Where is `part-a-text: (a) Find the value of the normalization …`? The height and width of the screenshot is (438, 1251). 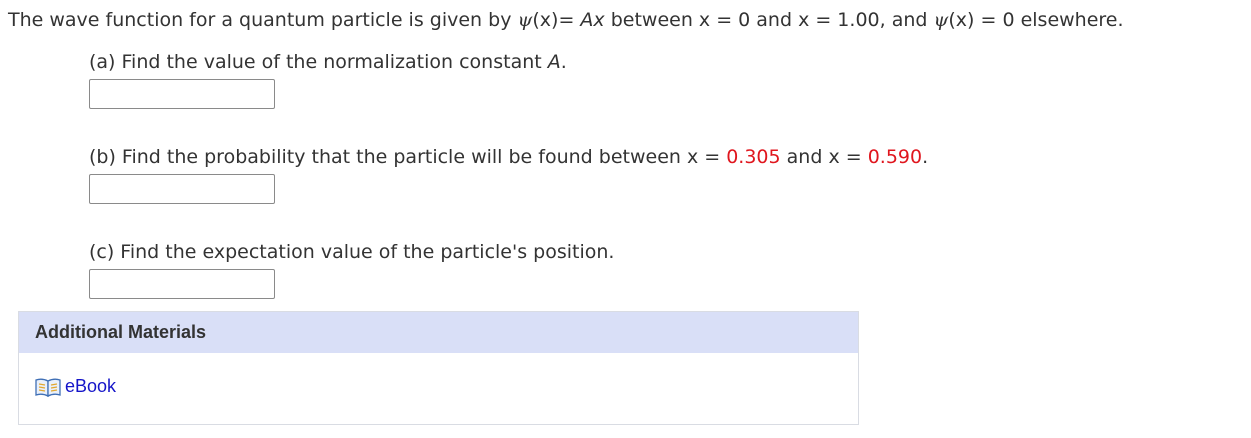 part-a-text: (a) Find the value of the normalization … is located at coordinates (318, 62).